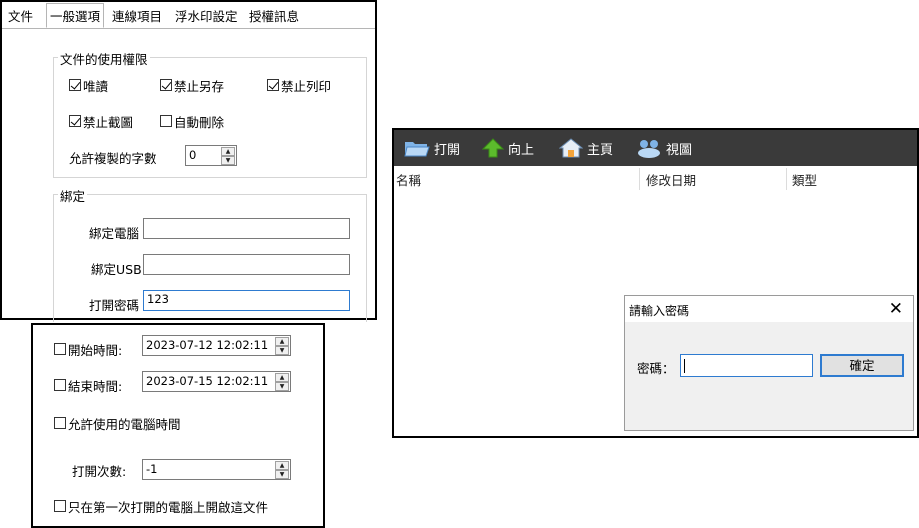 The width and height of the screenshot is (919, 528). I want to click on allow-pc-time-checkbox: 允許使用的電腦時間, so click(117, 423).